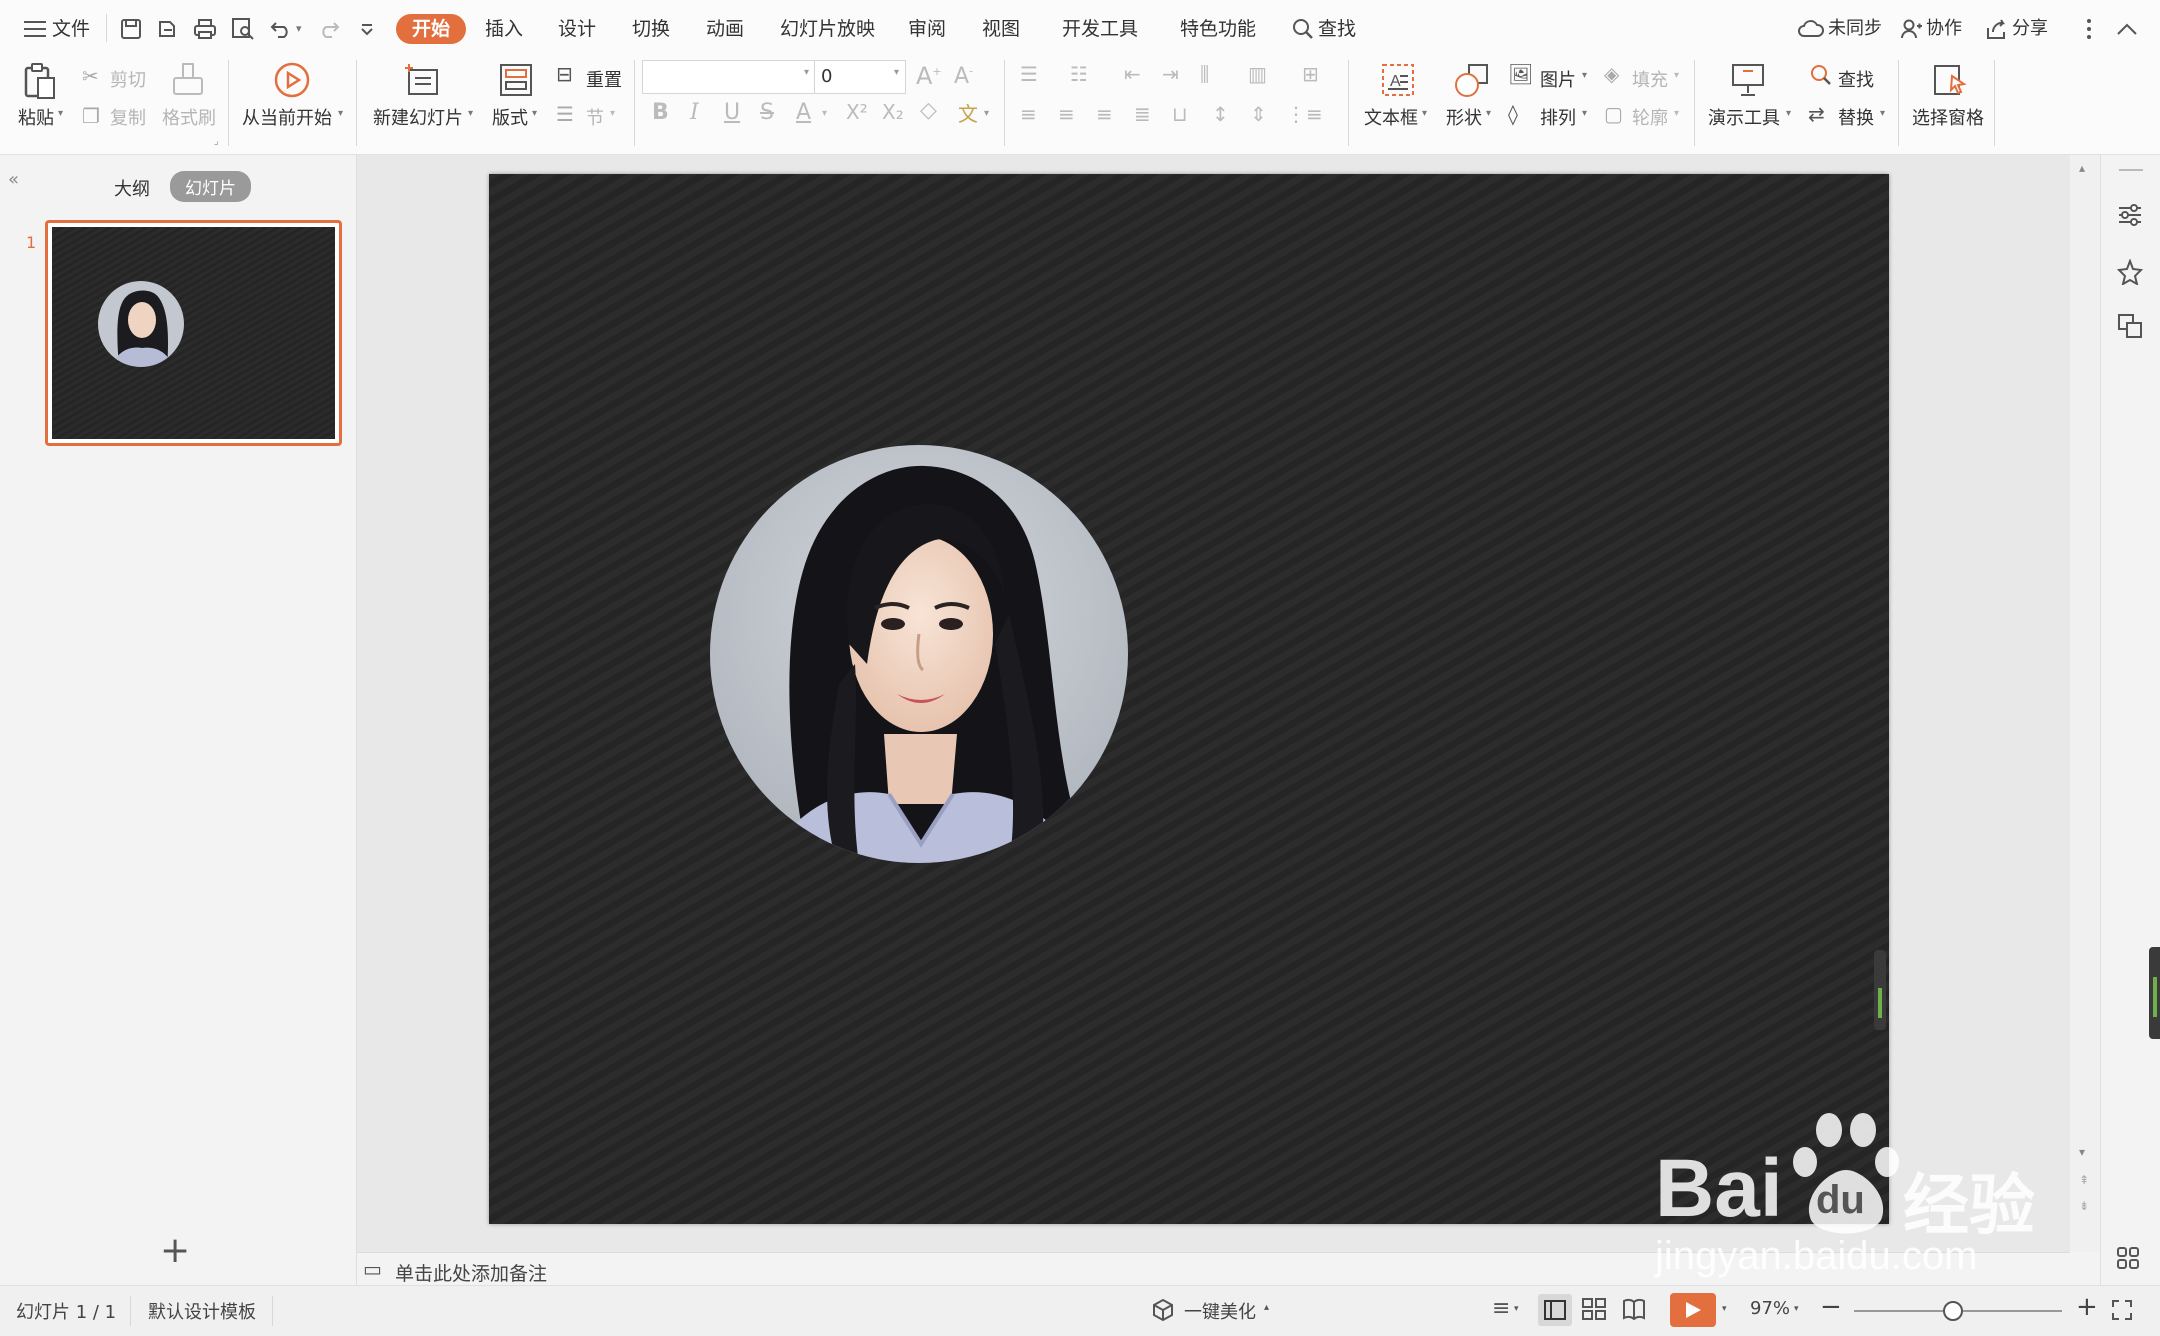  What do you see at coordinates (91, 116) in the screenshot?
I see `copy-icon: ❐` at bounding box center [91, 116].